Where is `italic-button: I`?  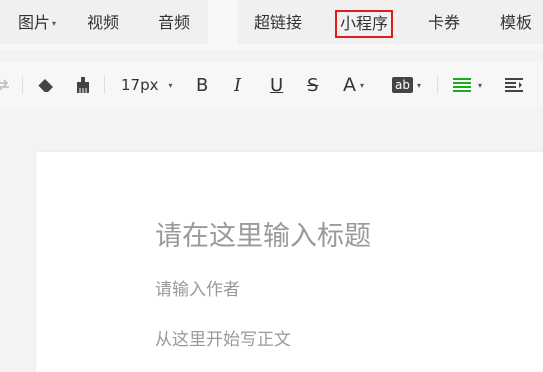
italic-button: I is located at coordinates (237, 85).